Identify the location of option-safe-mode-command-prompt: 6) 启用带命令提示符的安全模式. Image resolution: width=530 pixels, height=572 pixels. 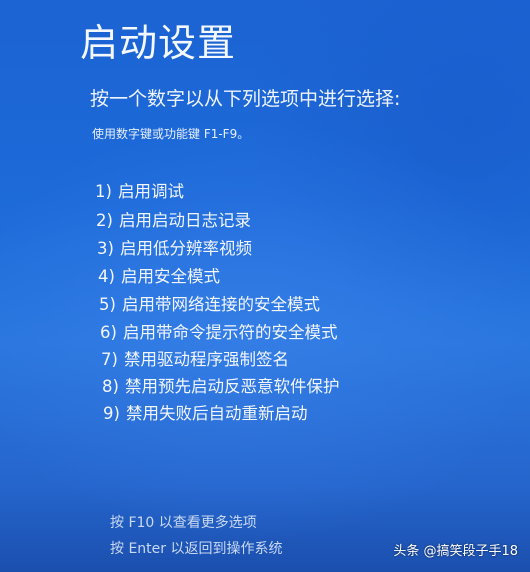
(218, 331).